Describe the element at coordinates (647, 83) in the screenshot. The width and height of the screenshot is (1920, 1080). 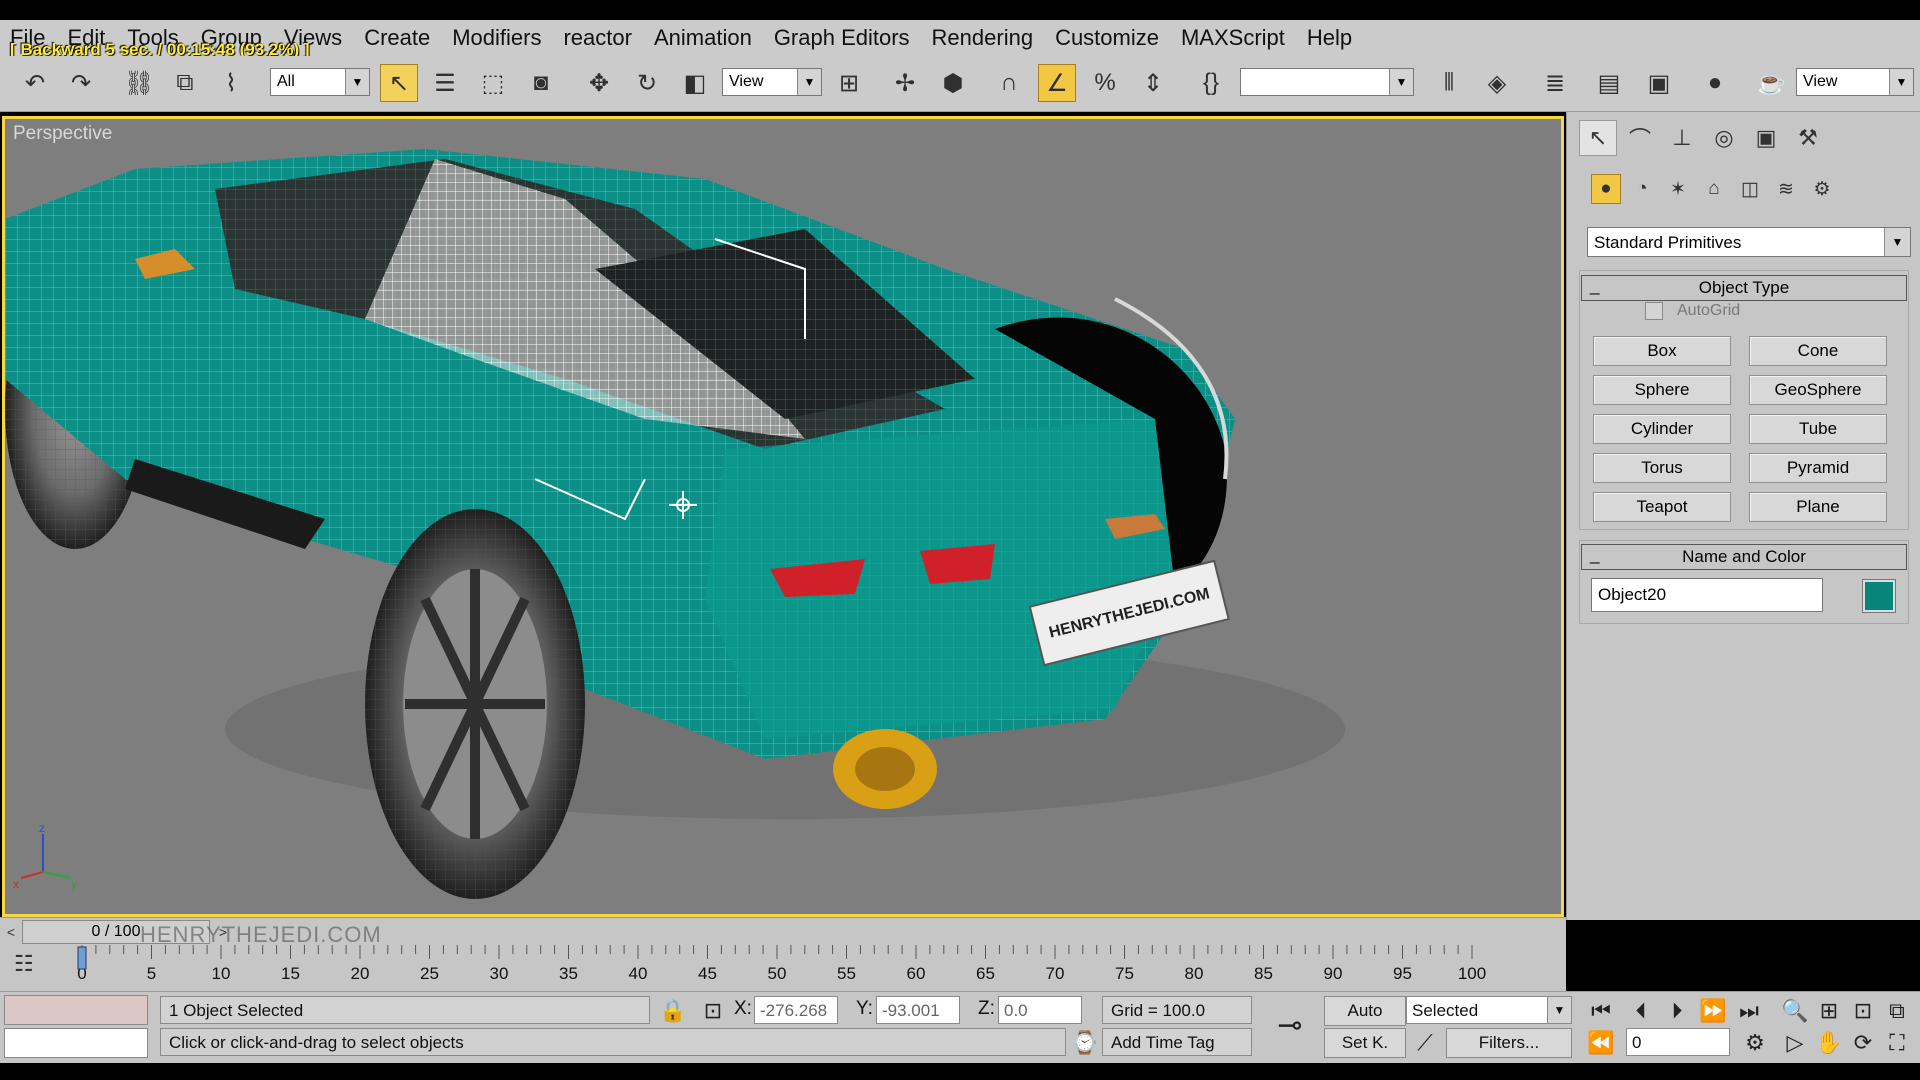
I see `select-rotate-icon: ↻` at that location.